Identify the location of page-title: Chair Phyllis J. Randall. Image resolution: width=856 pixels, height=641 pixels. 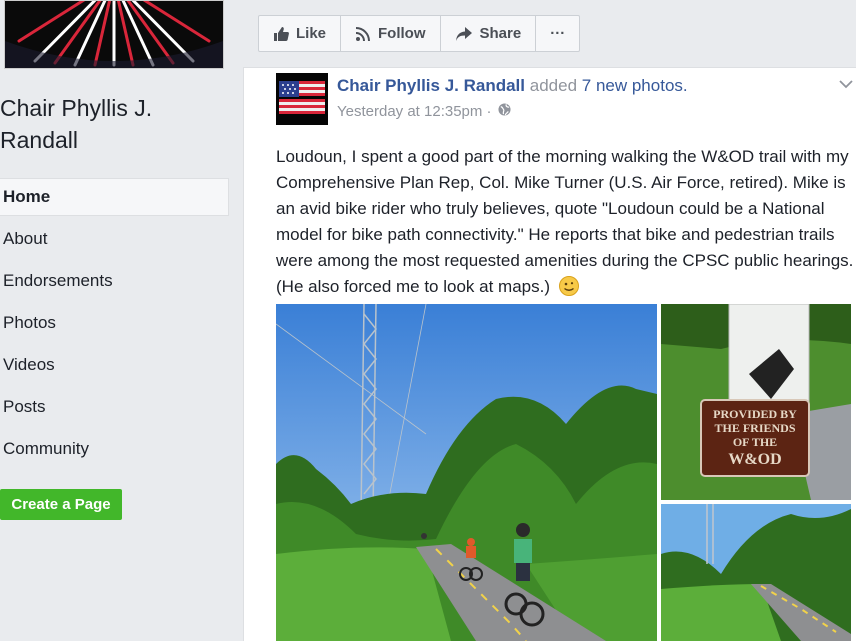
(76, 124).